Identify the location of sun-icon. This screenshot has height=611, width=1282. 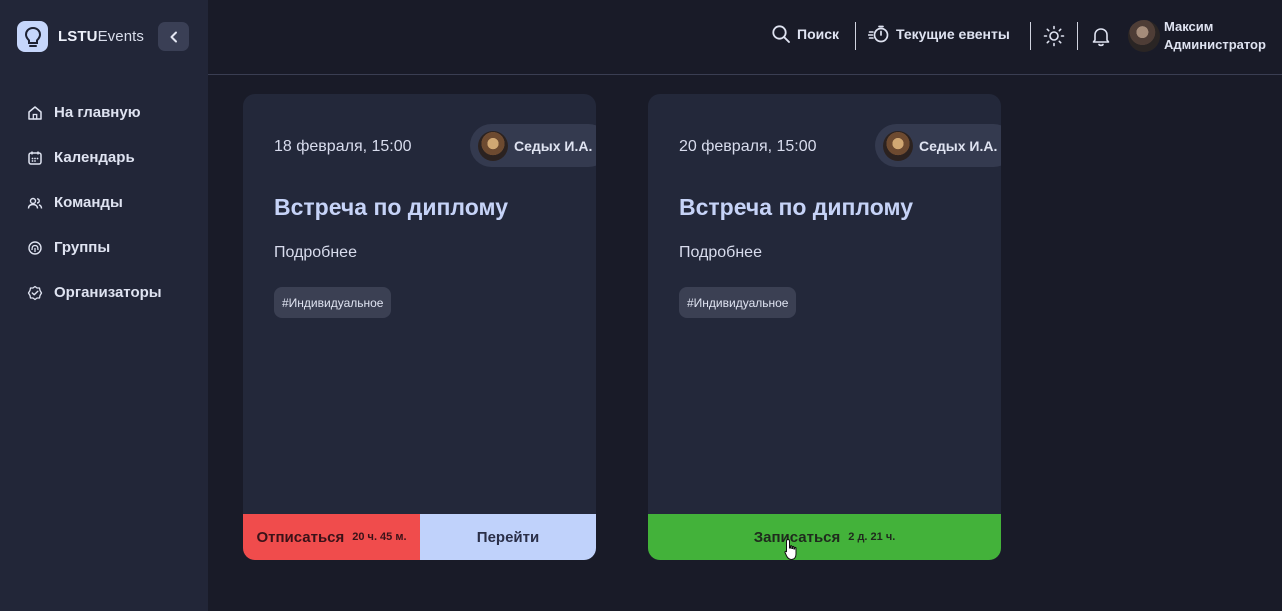
(1054, 36).